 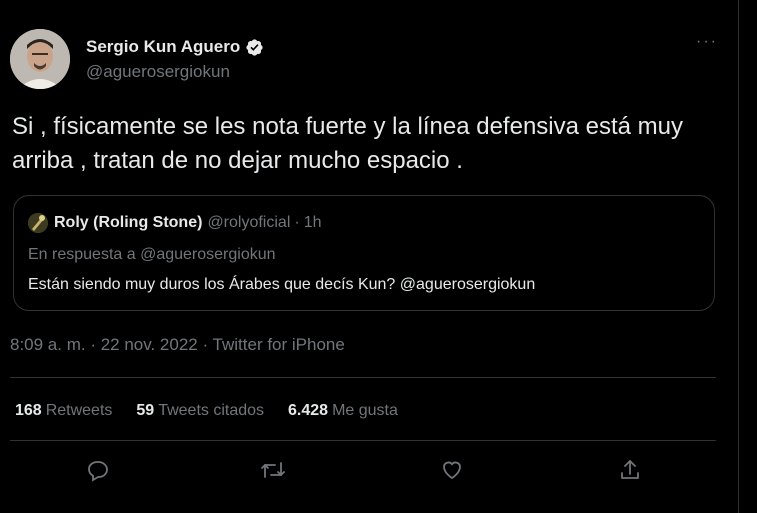 What do you see at coordinates (40, 59) in the screenshot?
I see `avatar` at bounding box center [40, 59].